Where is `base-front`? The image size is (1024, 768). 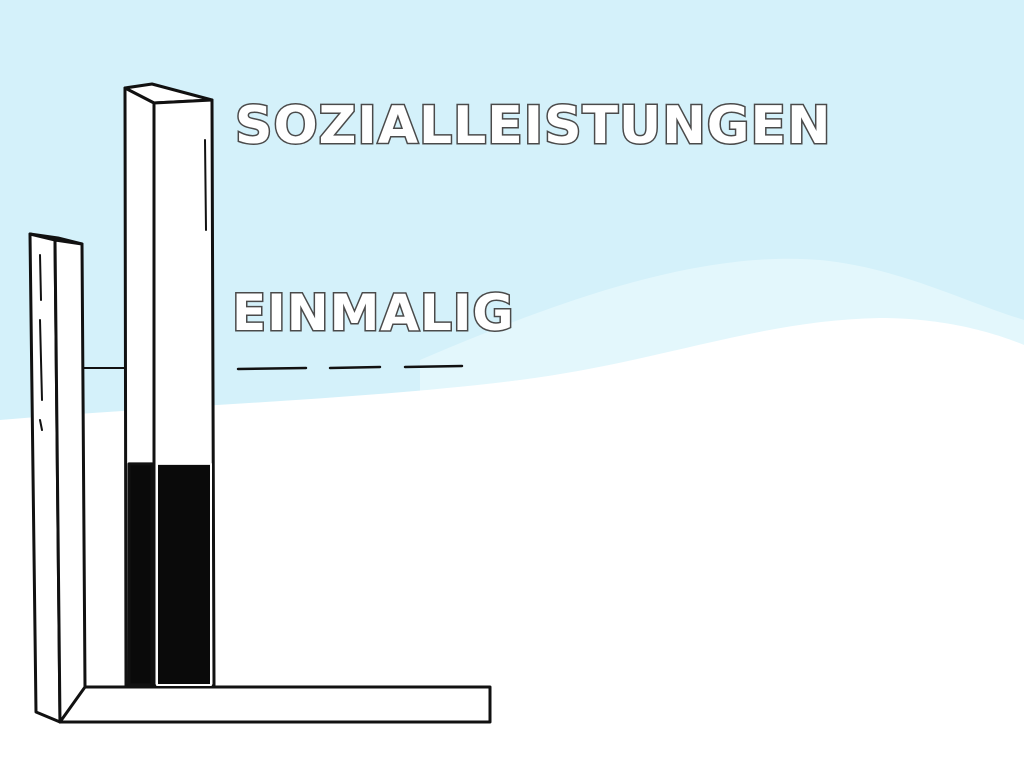 base-front is located at coordinates (275, 704).